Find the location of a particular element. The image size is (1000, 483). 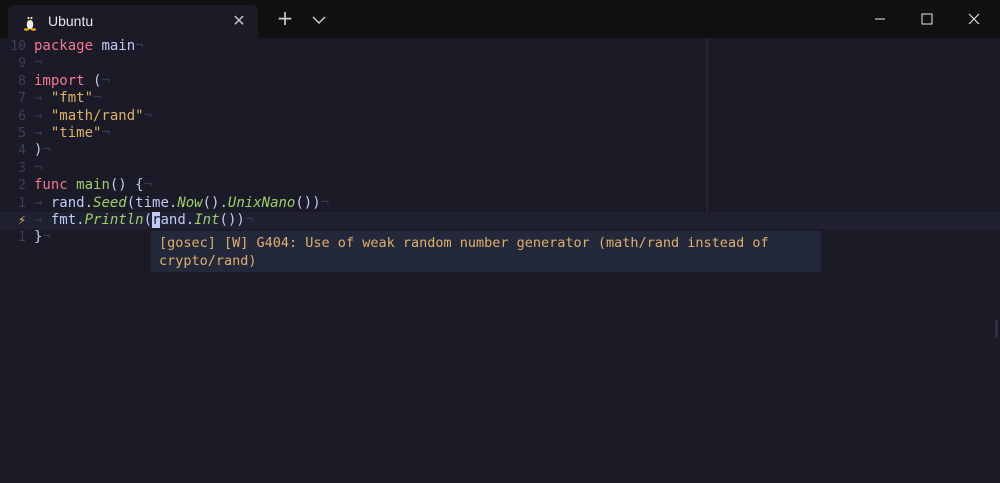

code-token: time is located at coordinates (152, 202).